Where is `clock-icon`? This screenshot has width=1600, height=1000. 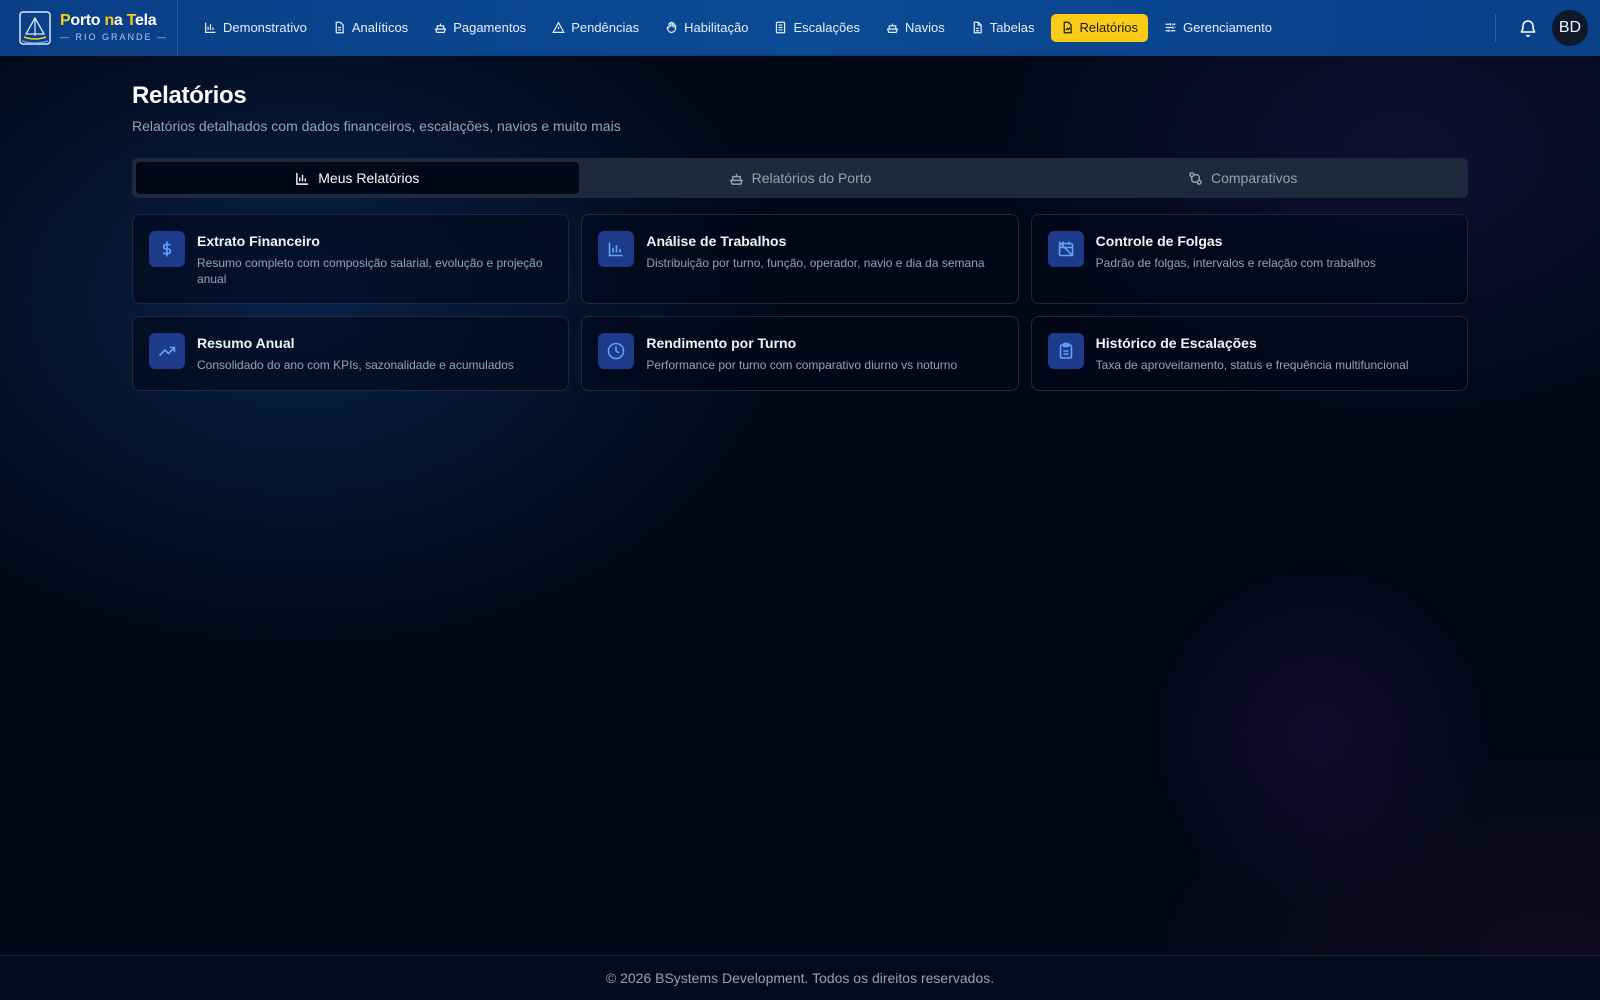 clock-icon is located at coordinates (616, 351).